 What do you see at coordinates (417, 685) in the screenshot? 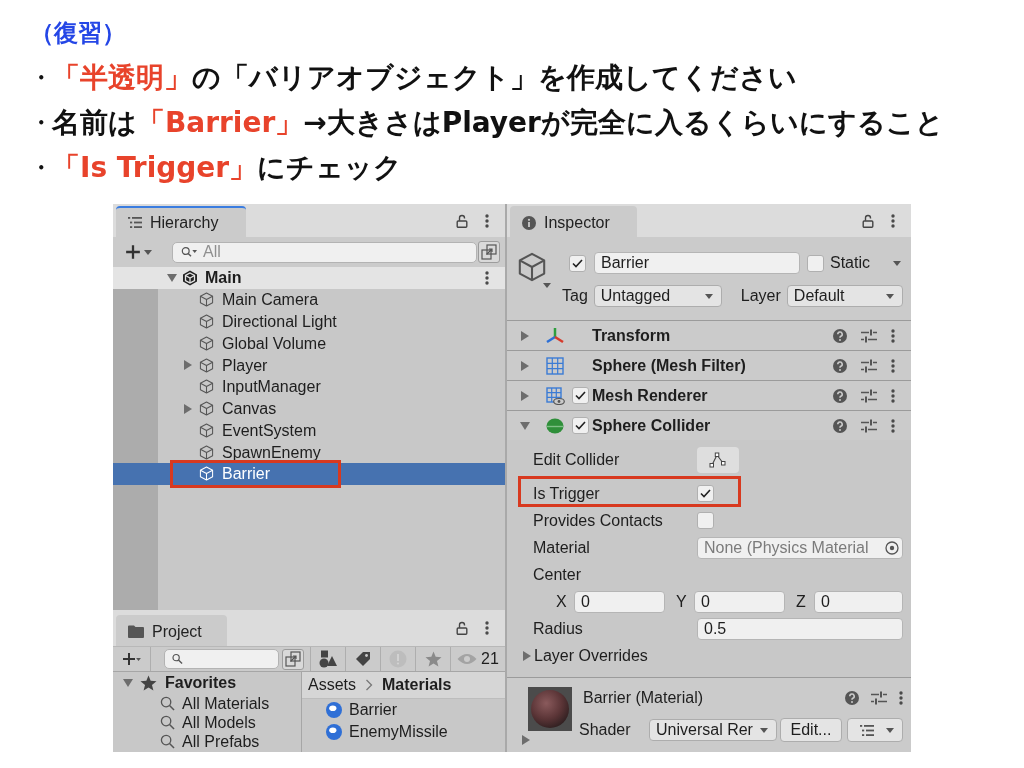
I see `breadcrumb-link: Materials` at bounding box center [417, 685].